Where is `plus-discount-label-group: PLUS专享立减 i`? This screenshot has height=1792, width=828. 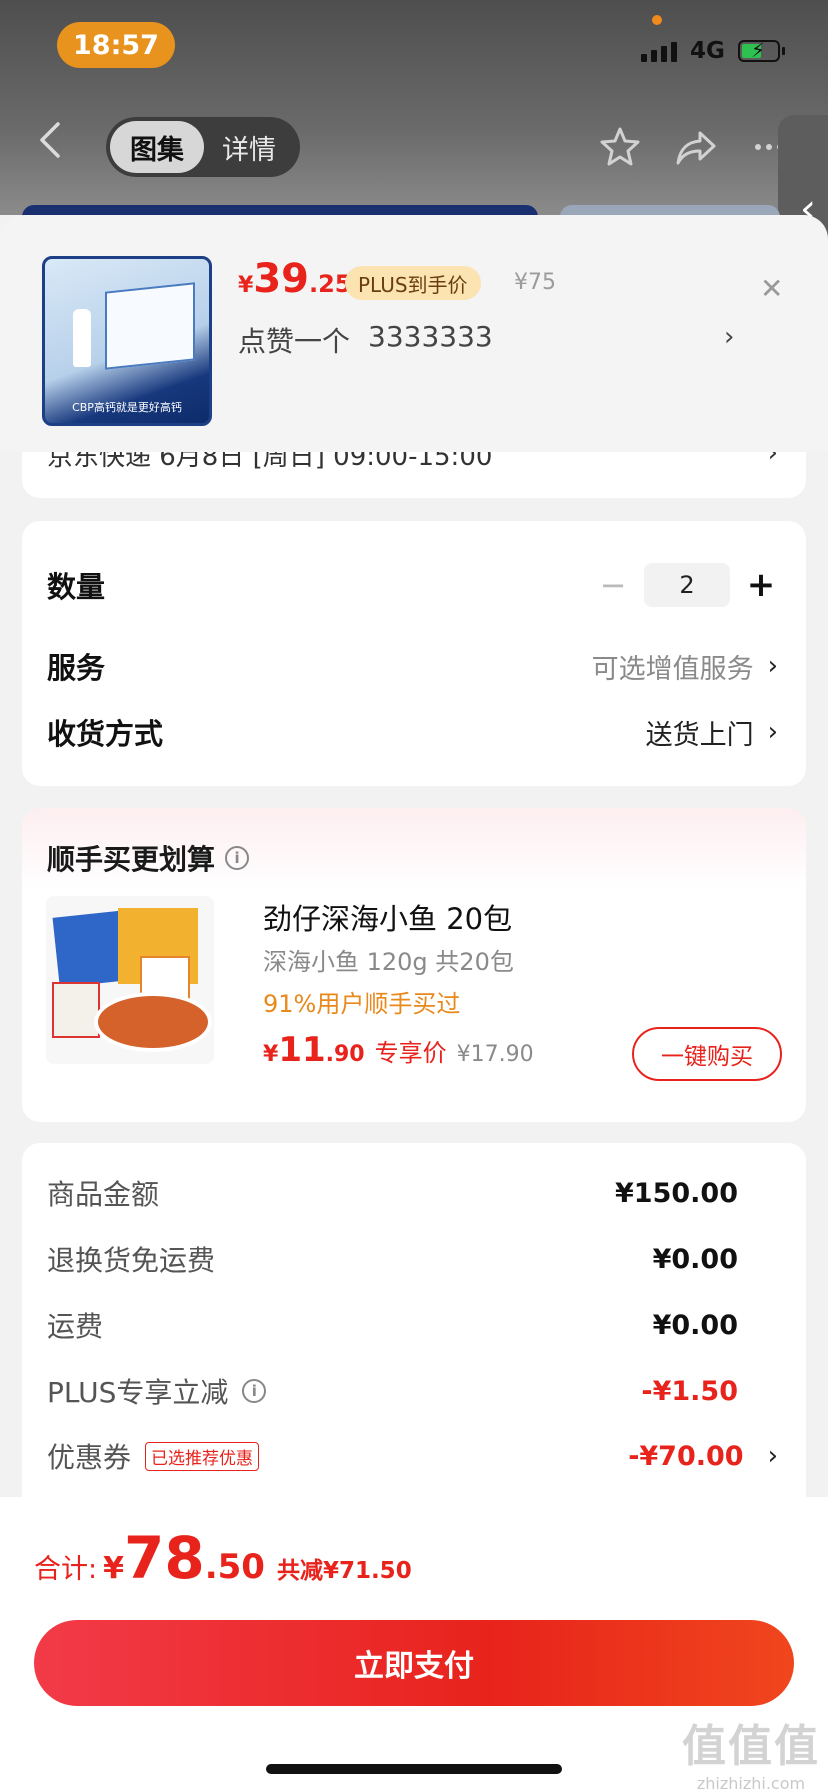 plus-discount-label-group: PLUS专享立减 i is located at coordinates (157, 1391).